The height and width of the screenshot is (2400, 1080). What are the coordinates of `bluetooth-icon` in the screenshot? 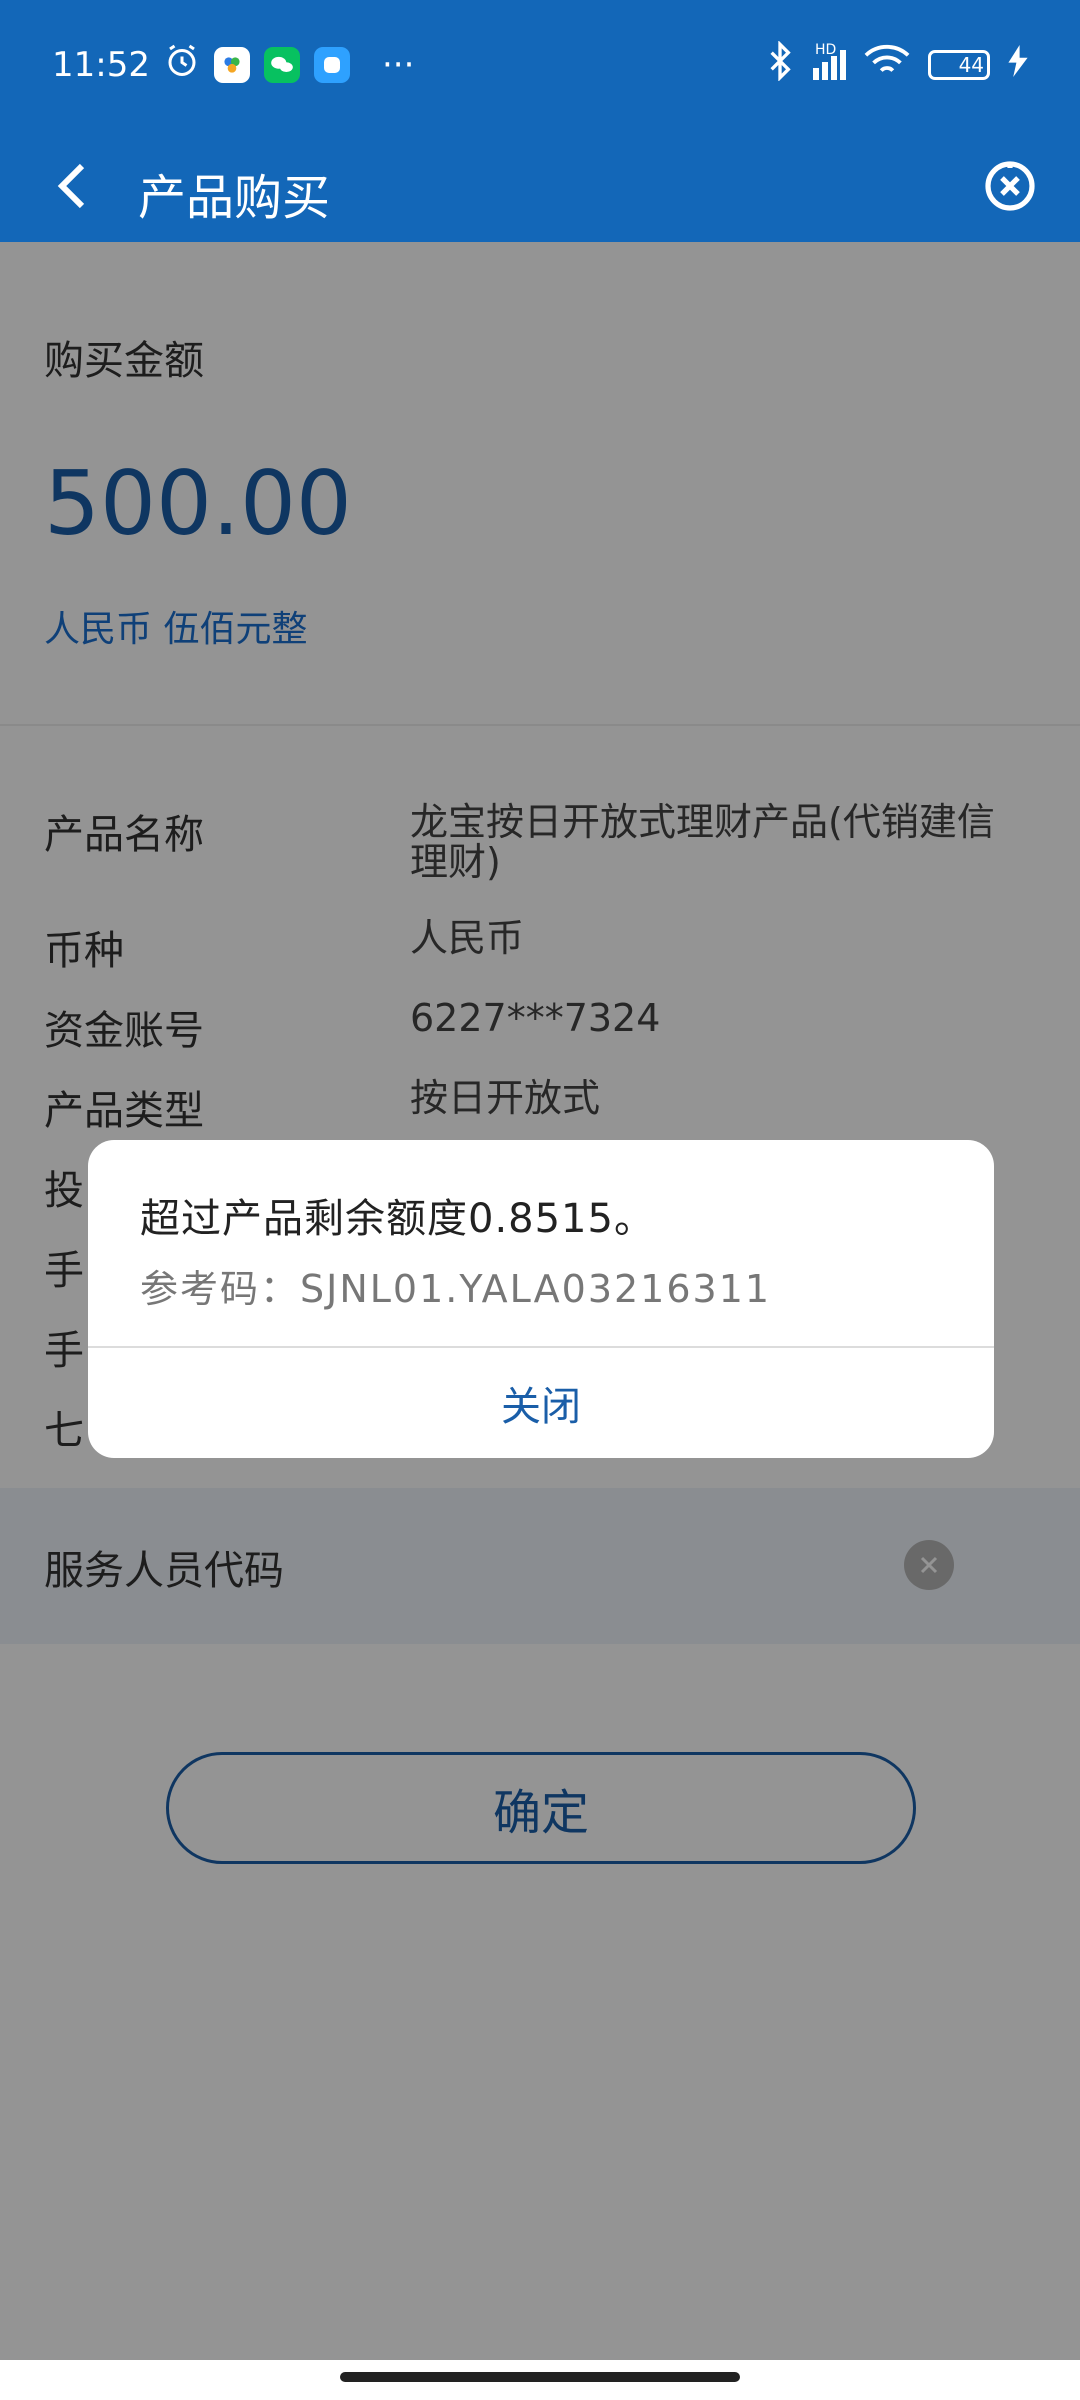 It's located at (780, 64).